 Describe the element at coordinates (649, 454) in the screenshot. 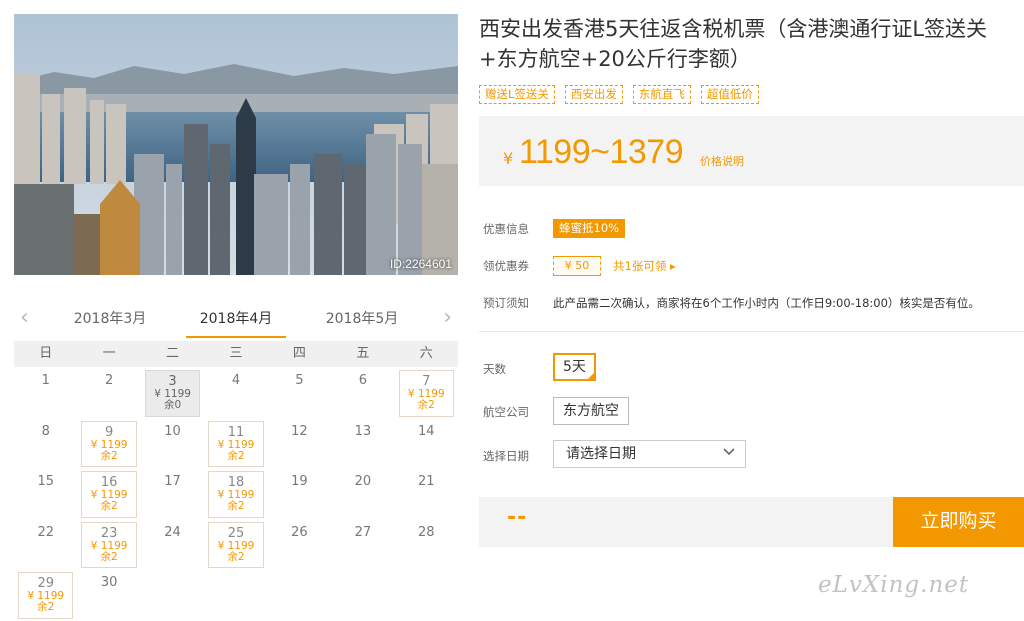

I see `date-select: 请选择日期` at that location.